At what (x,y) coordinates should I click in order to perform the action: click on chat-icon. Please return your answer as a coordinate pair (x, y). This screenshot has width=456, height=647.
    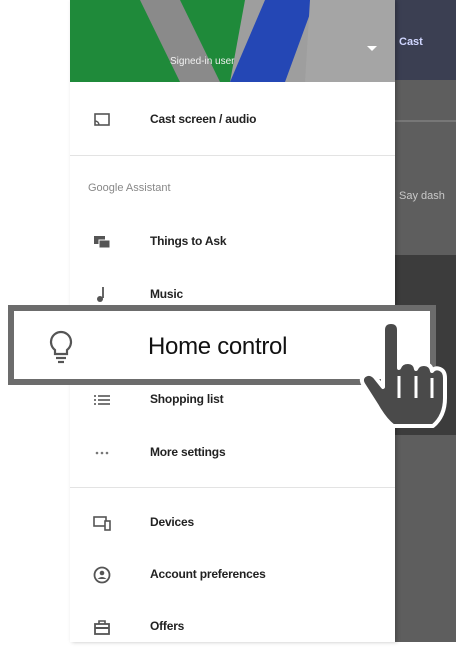
    Looking at the image, I should click on (102, 242).